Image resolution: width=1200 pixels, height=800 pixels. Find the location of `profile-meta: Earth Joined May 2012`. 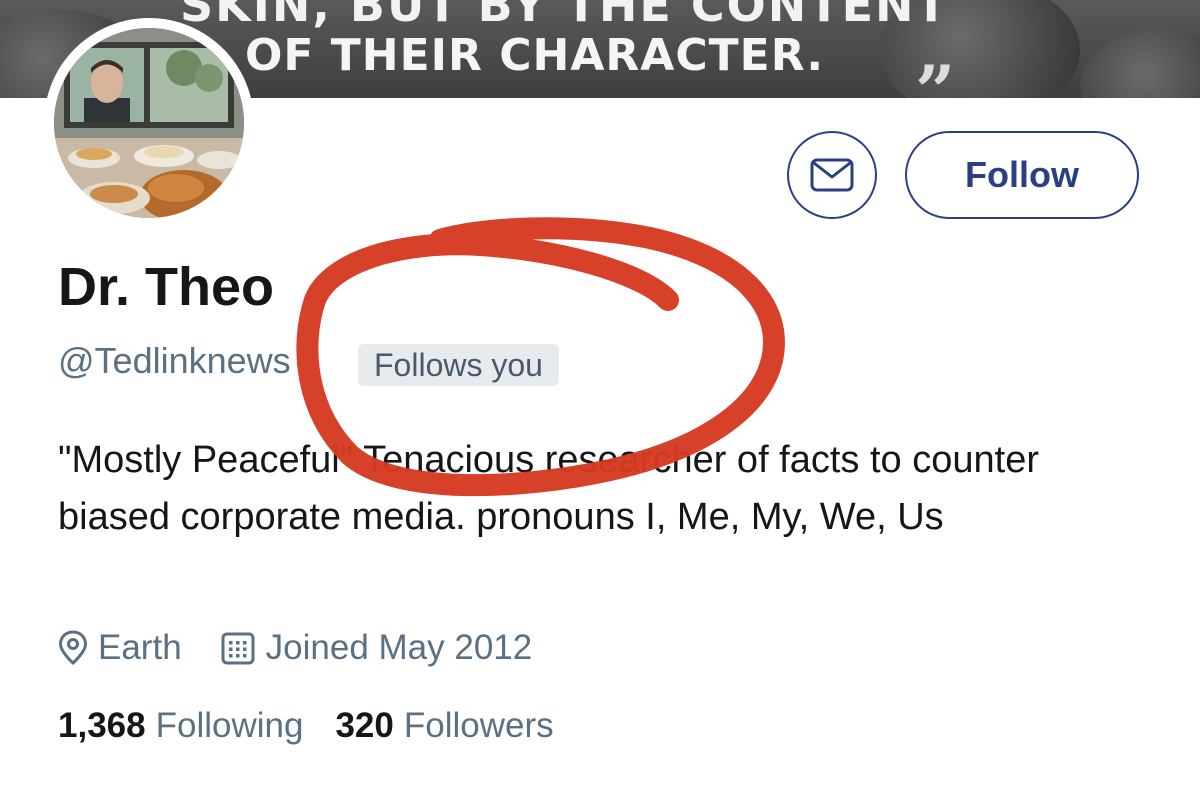

profile-meta: Earth Joined May 2012 is located at coordinates (295, 648).